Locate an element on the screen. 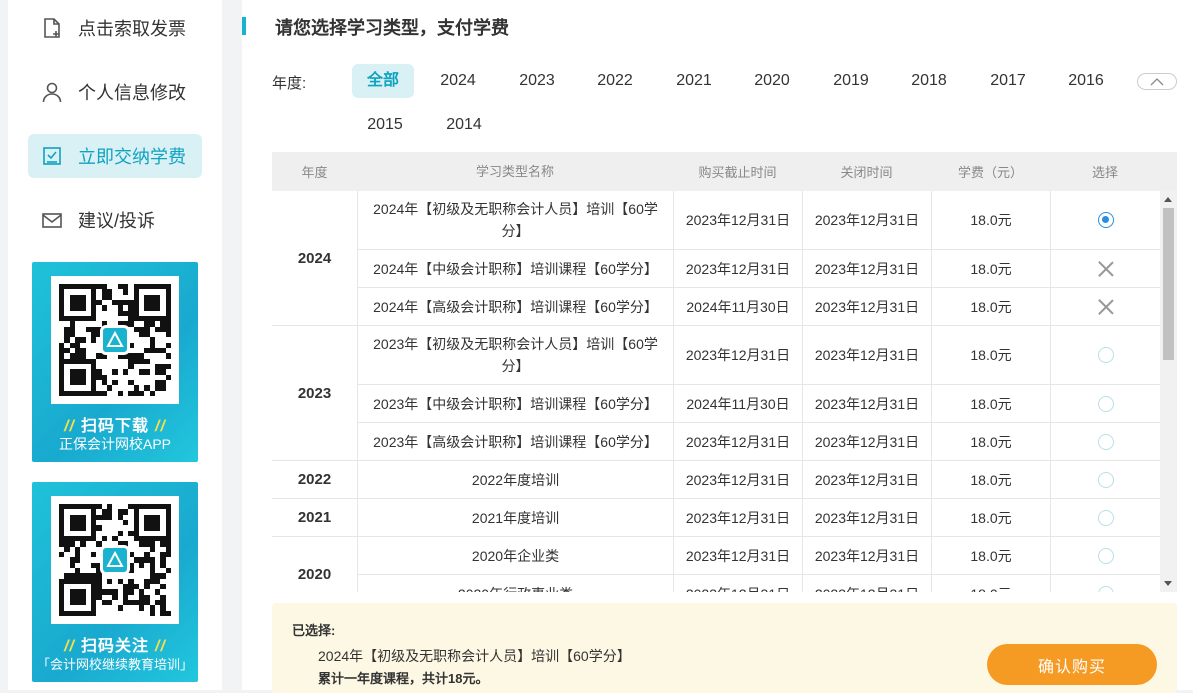 Image resolution: width=1193 pixels, height=693 pixels. sidebar-item-label: 建议/投诉 is located at coordinates (117, 221).